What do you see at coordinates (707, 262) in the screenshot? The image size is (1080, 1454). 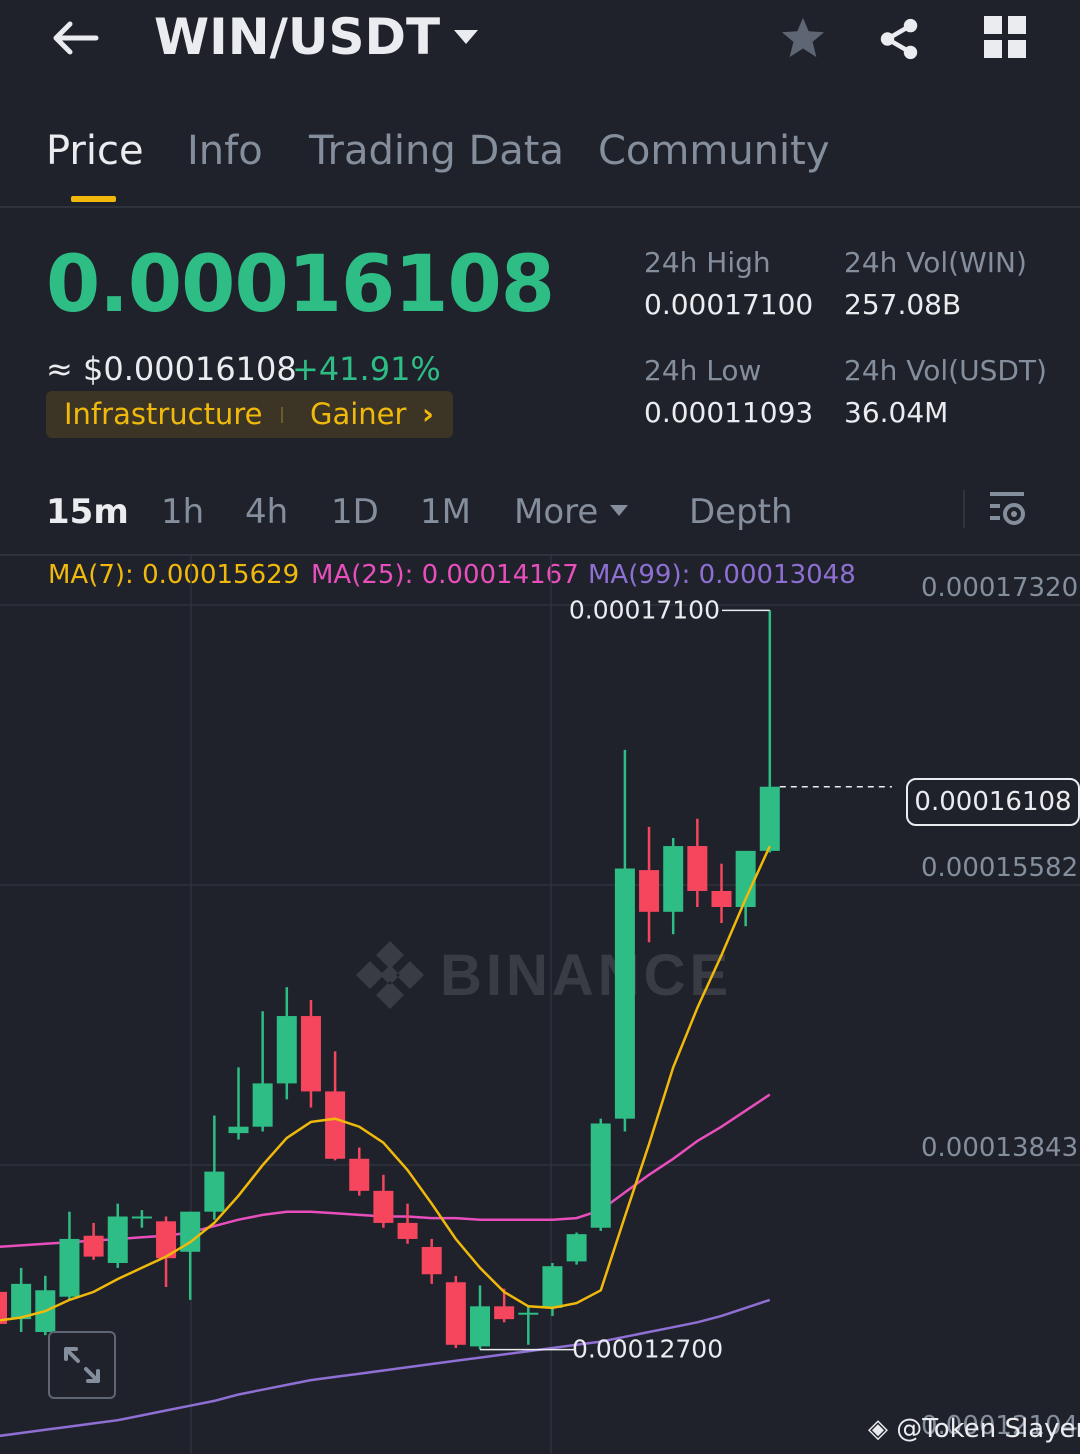 I see `high-label: 24h High` at bounding box center [707, 262].